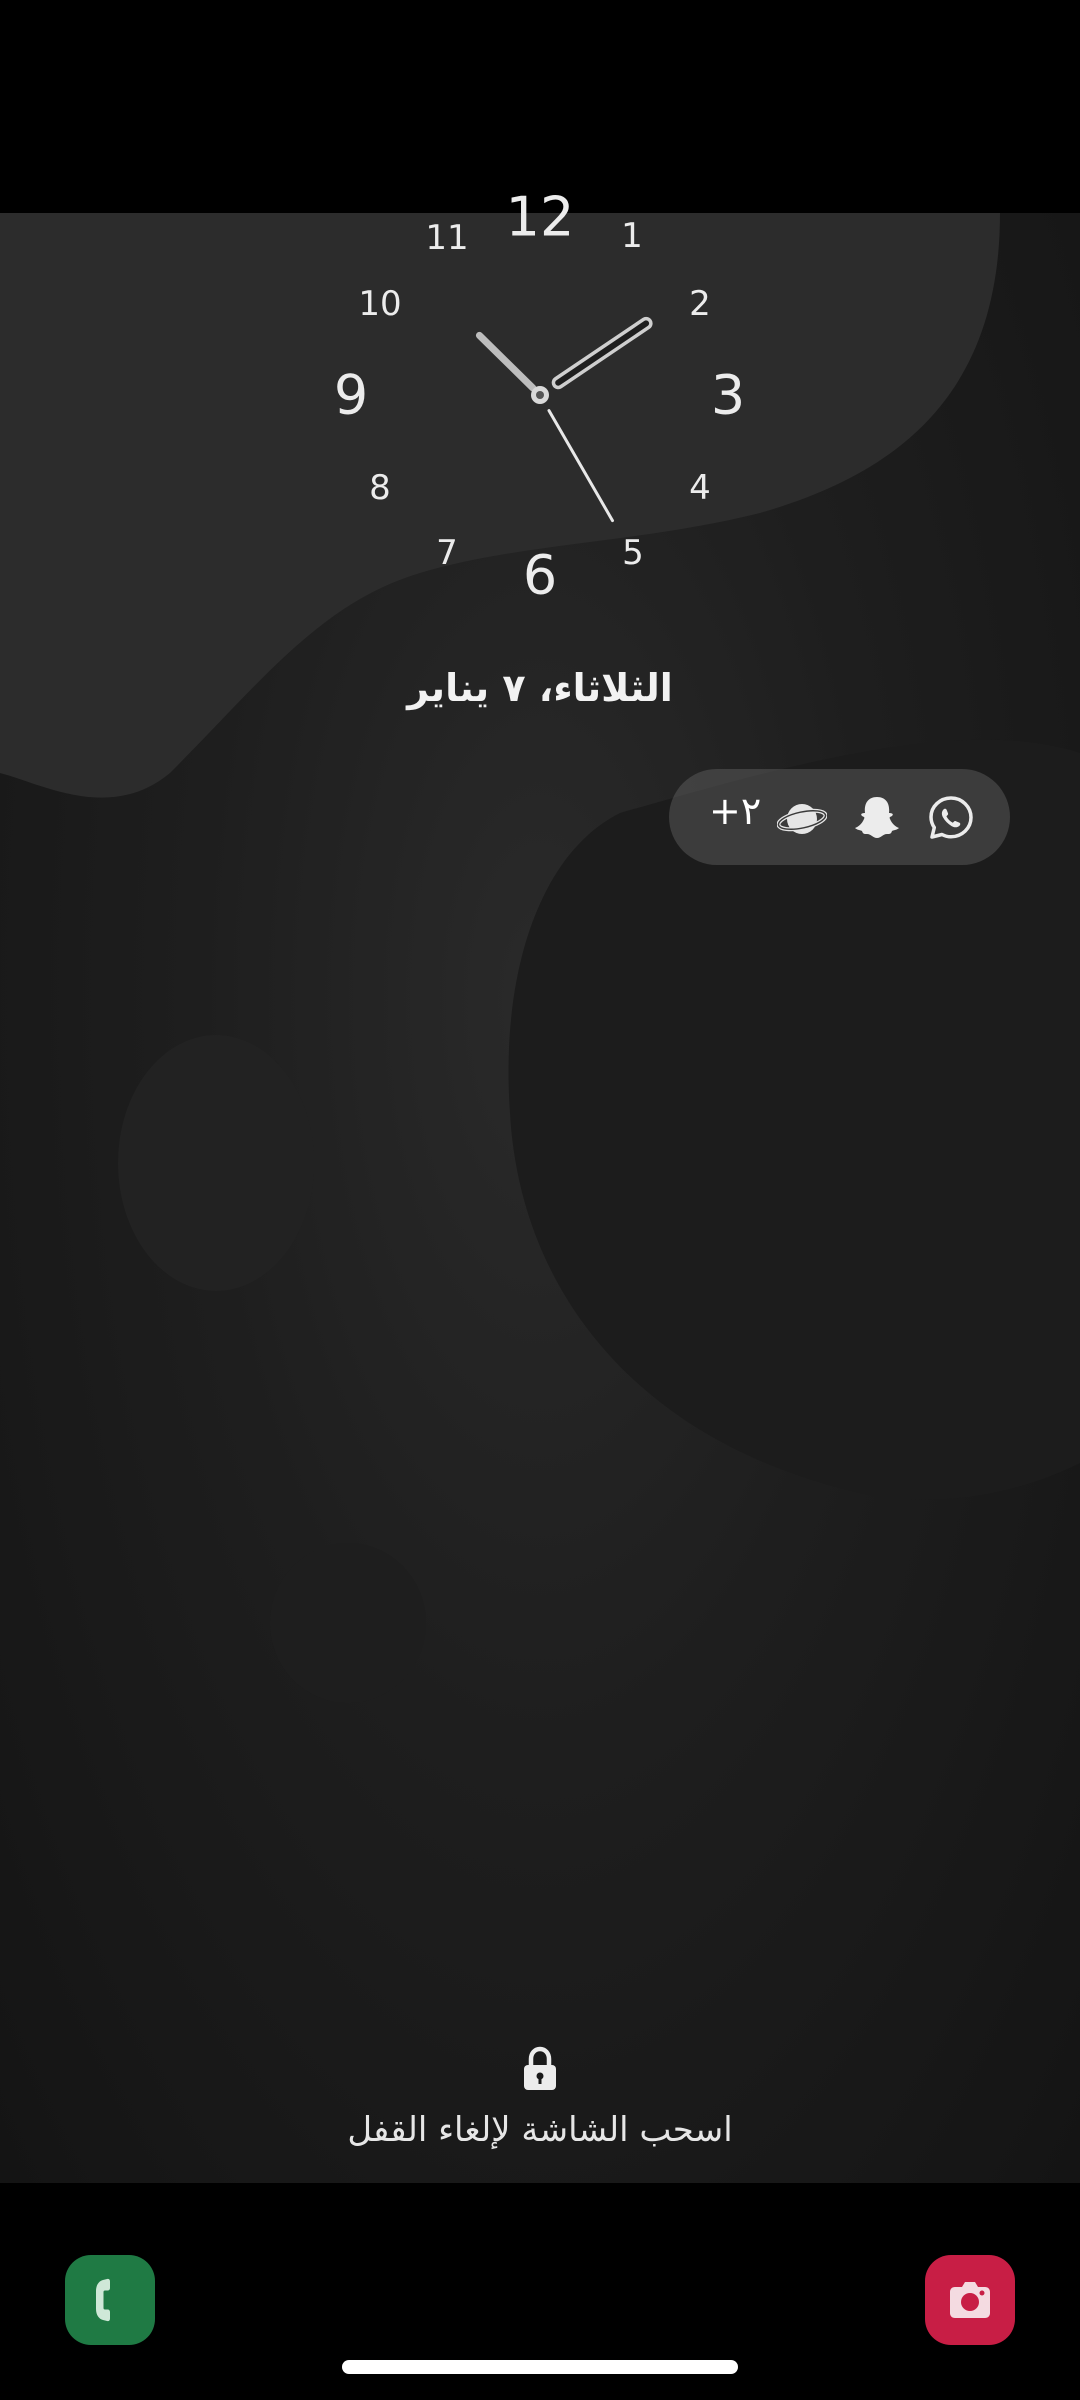  Describe the element at coordinates (540, 2130) in the screenshot. I see `swipe-to-unlock-hint: اسحب الشاشة لإلغاء القفل` at that location.